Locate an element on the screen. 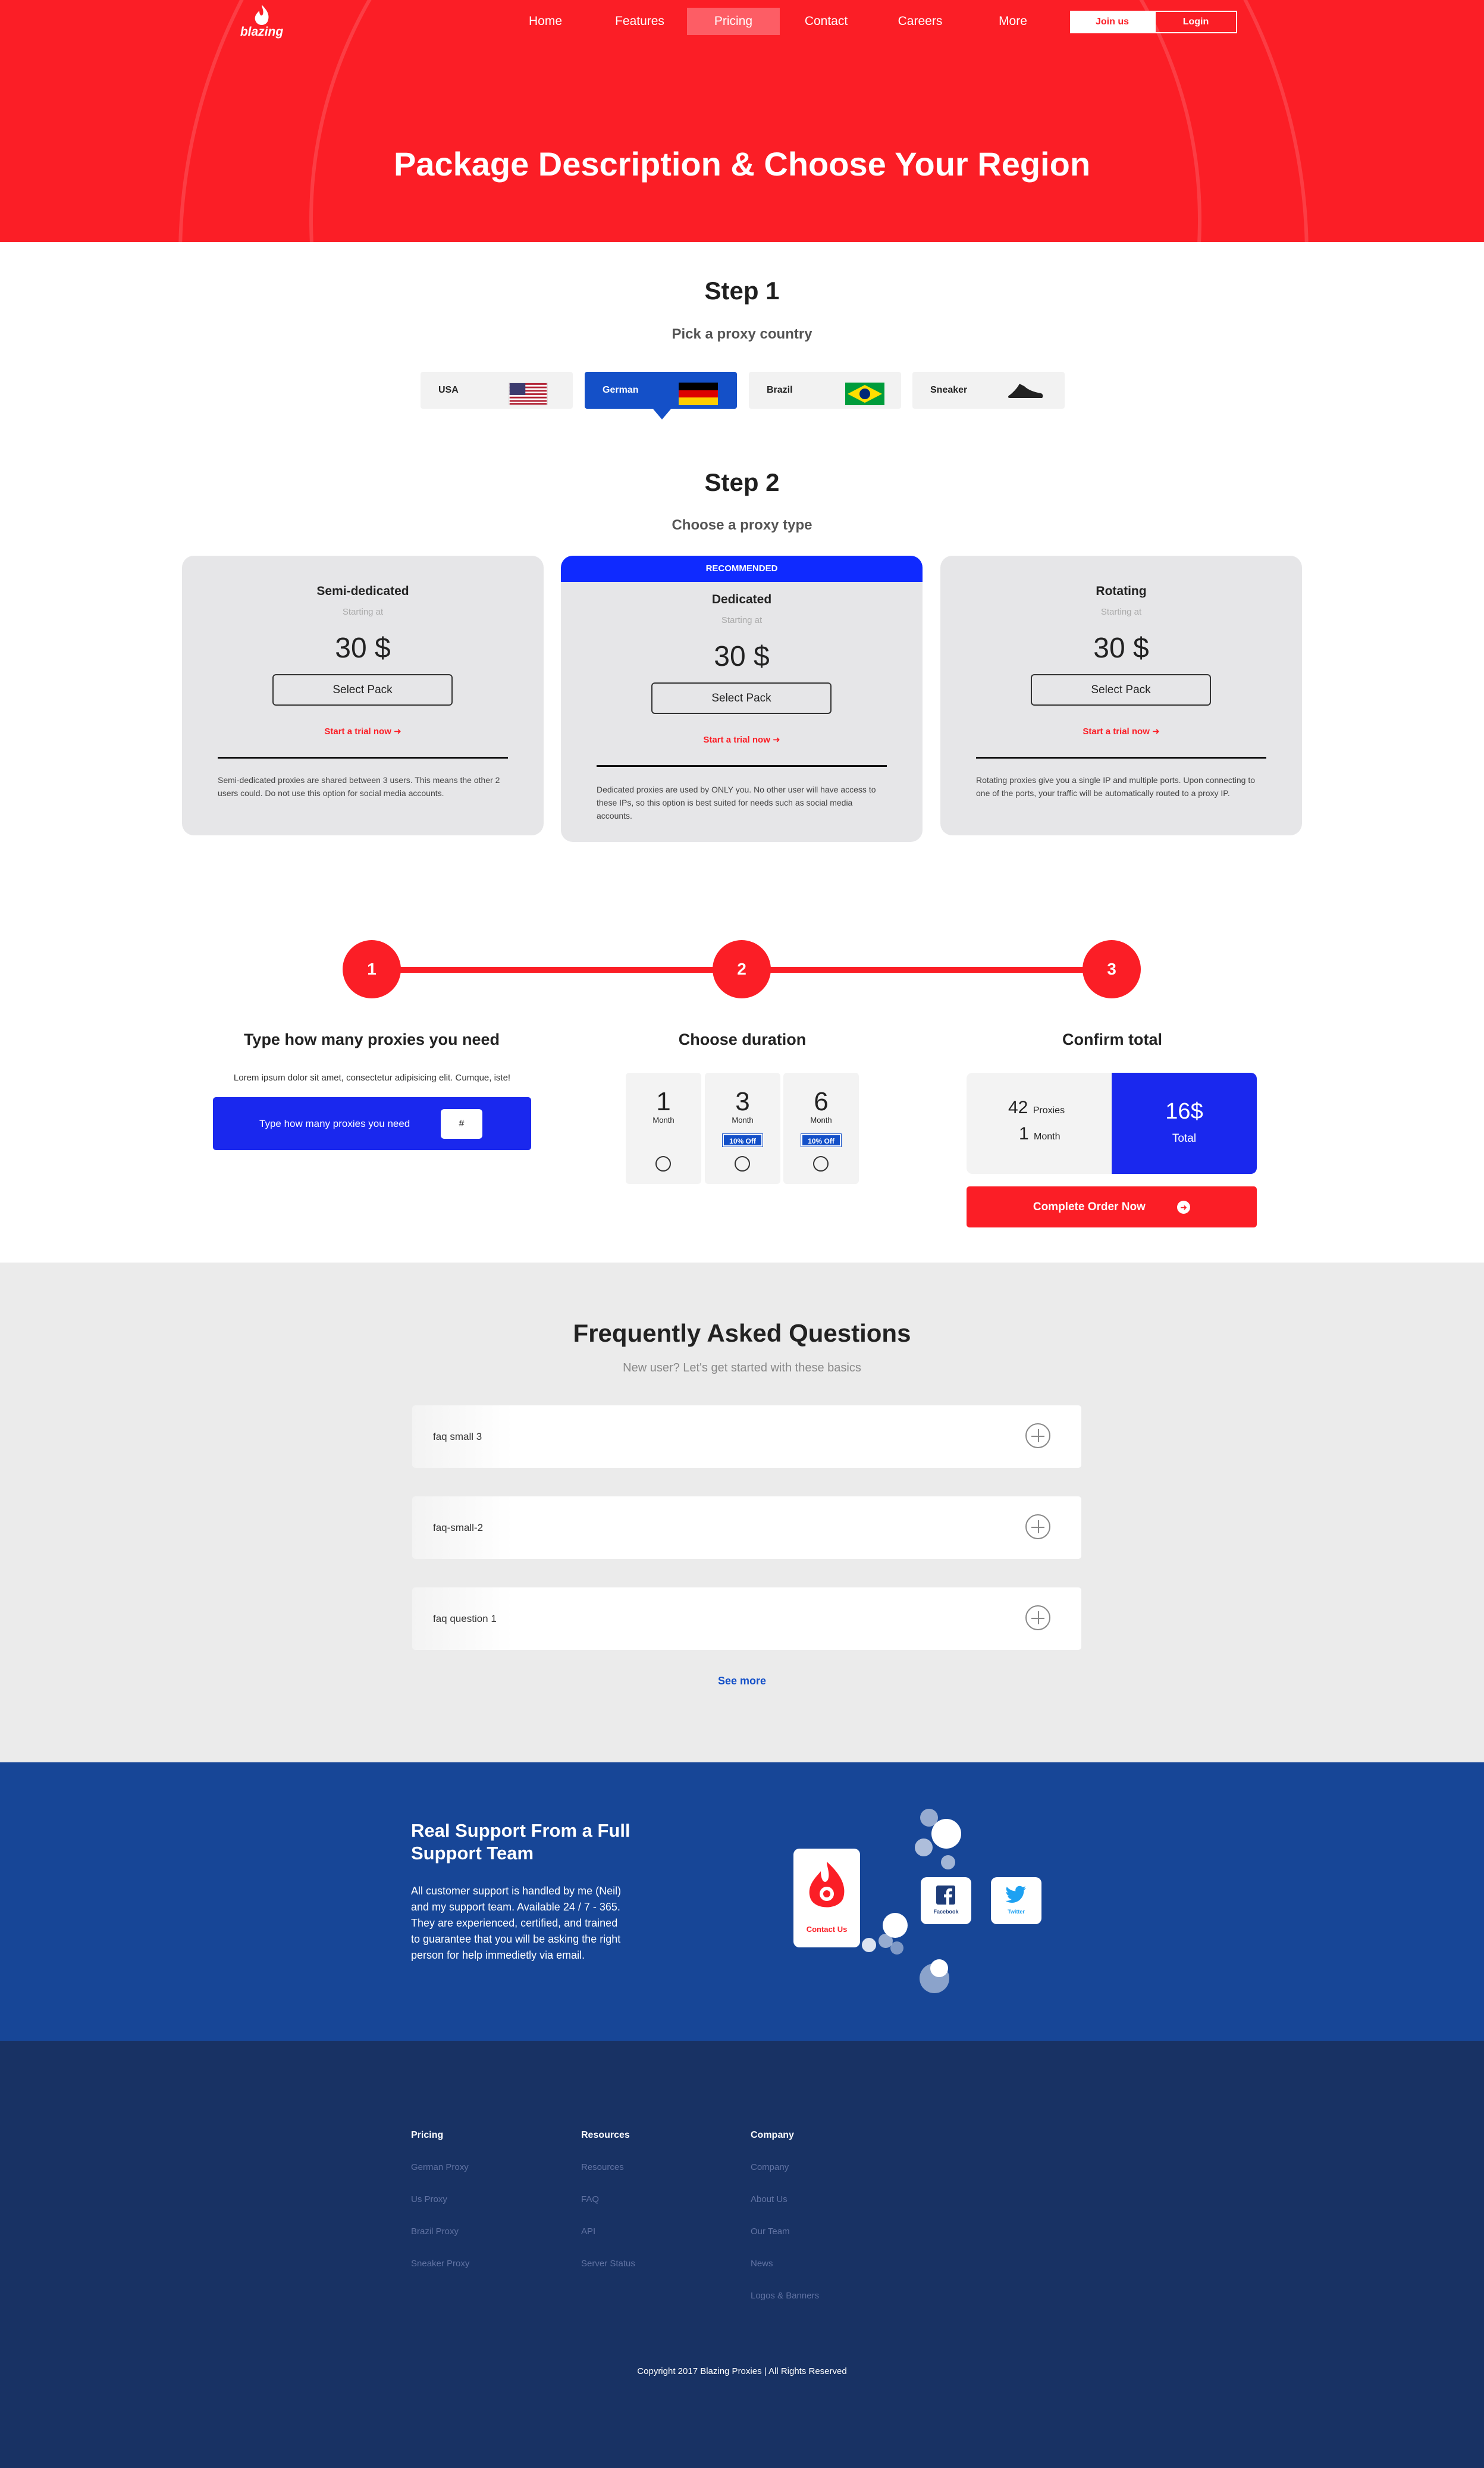  nav-features: Features is located at coordinates (639, 21).